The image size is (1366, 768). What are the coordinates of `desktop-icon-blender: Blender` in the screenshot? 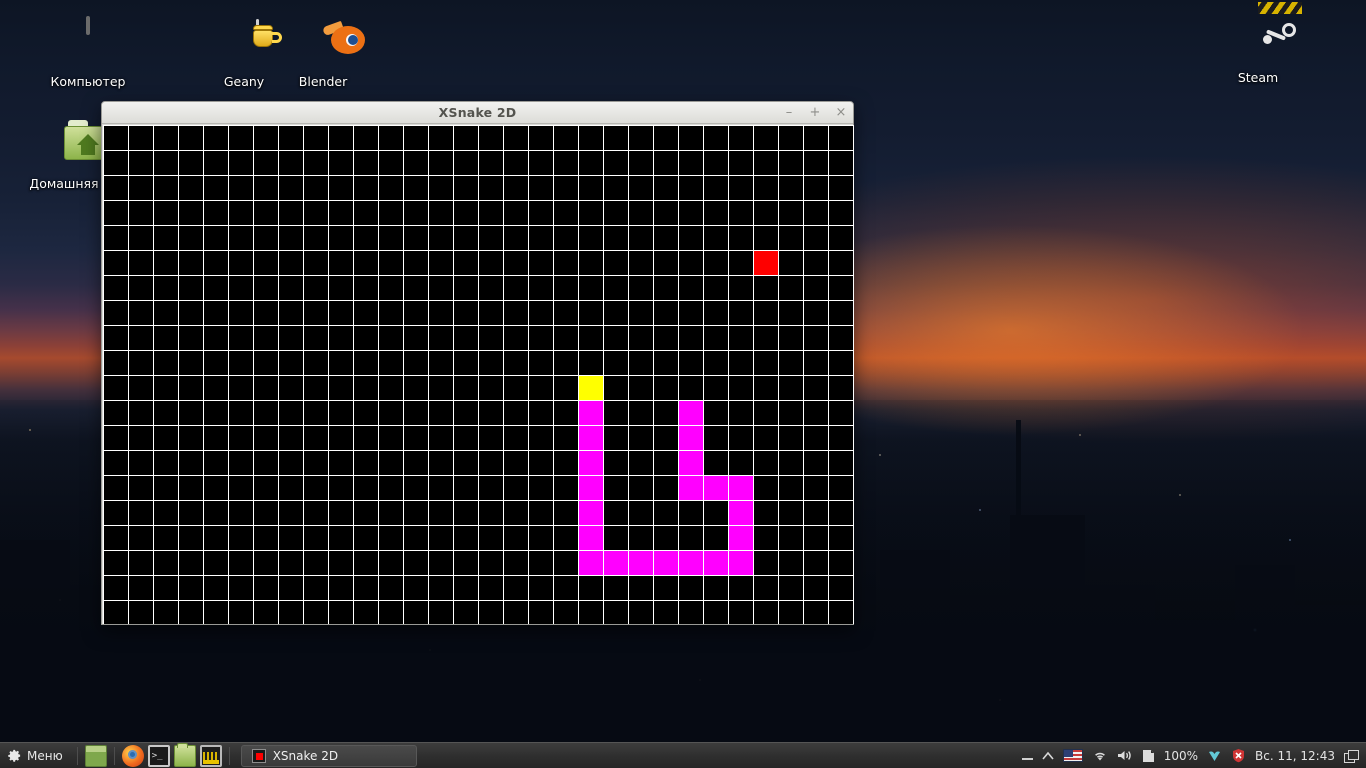 It's located at (323, 53).